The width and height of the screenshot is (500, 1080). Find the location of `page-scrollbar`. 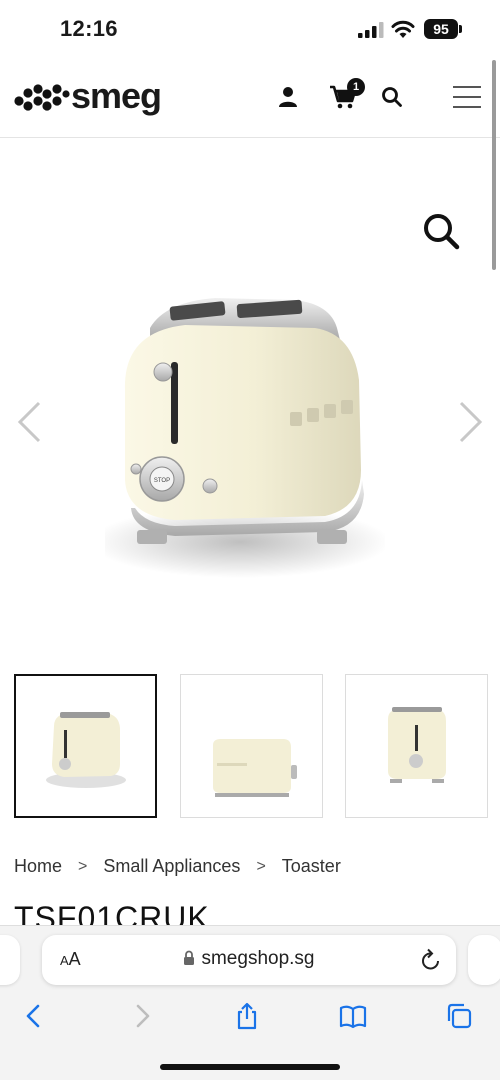

page-scrollbar is located at coordinates (494, 165).